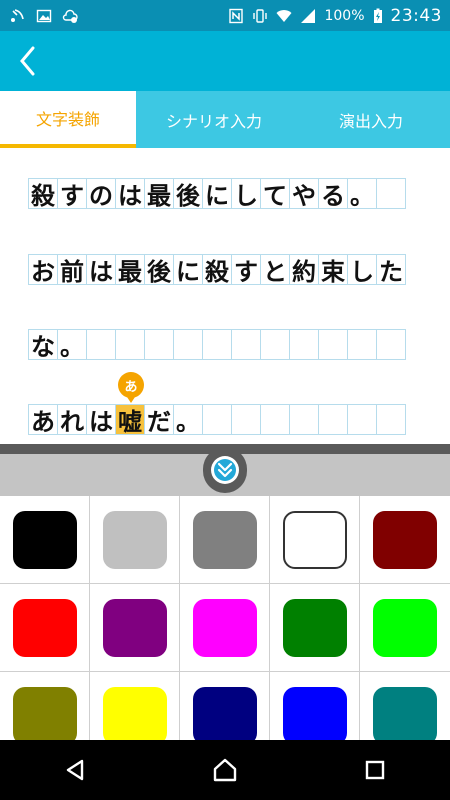 The image size is (450, 800). Describe the element at coordinates (375, 770) in the screenshot. I see `nav-recents-button` at that location.